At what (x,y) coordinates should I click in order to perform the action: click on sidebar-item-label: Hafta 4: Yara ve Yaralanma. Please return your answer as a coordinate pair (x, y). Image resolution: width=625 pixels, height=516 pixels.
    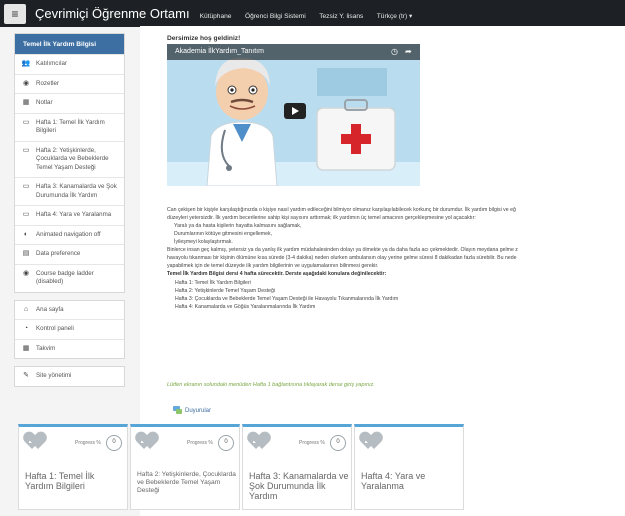
    Looking at the image, I should click on (74, 214).